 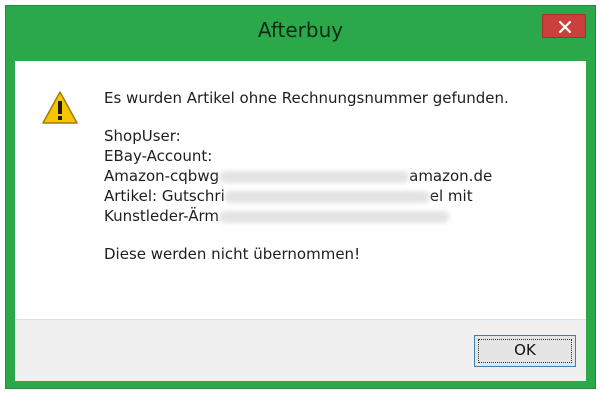 What do you see at coordinates (300, 30) in the screenshot?
I see `window-title: Afterbuy` at bounding box center [300, 30].